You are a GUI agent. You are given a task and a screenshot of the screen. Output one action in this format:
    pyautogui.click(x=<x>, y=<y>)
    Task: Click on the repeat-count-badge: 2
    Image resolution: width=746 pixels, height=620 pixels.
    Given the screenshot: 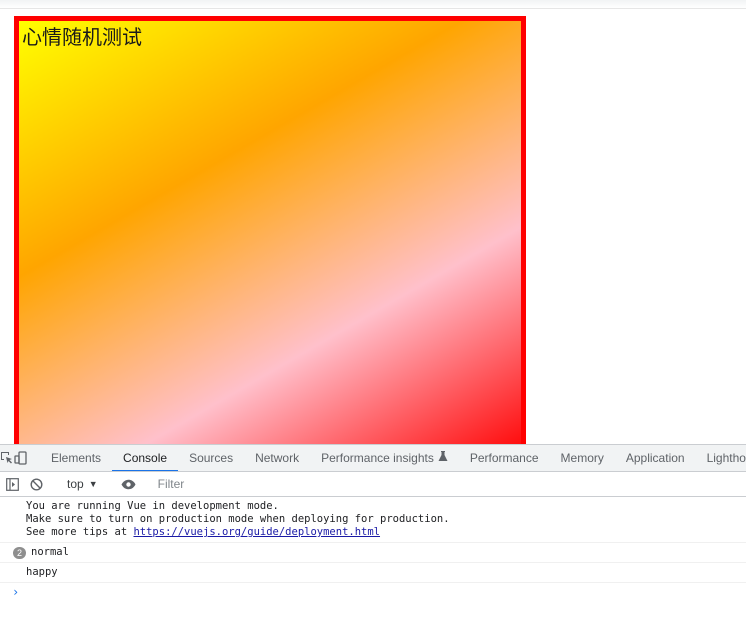 What is the action you would take?
    pyautogui.click(x=19, y=553)
    